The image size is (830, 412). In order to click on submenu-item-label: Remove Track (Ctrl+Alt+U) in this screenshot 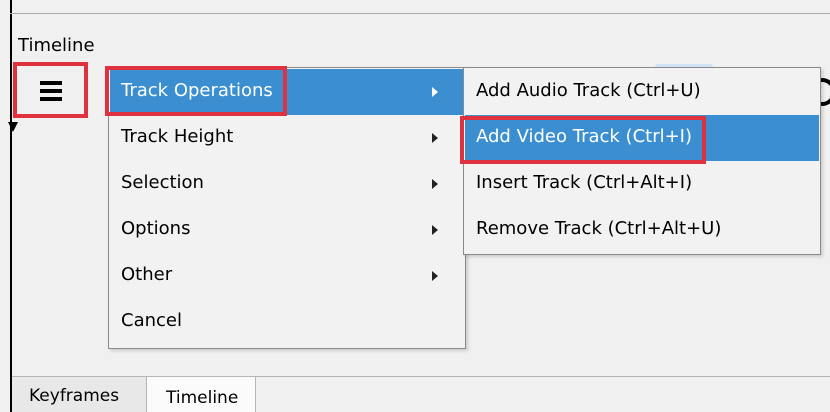, I will do `click(599, 228)`.